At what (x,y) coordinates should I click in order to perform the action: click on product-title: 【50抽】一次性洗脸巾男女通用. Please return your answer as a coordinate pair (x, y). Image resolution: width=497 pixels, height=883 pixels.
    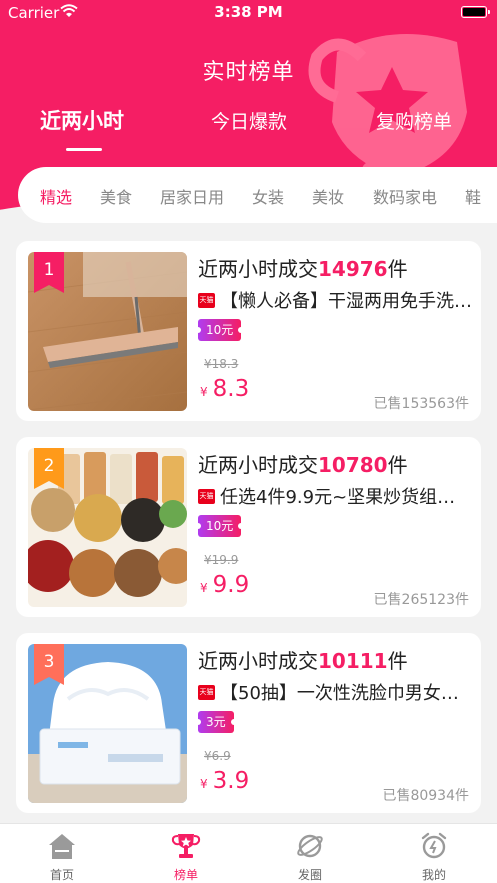
    Looking at the image, I should click on (346, 692).